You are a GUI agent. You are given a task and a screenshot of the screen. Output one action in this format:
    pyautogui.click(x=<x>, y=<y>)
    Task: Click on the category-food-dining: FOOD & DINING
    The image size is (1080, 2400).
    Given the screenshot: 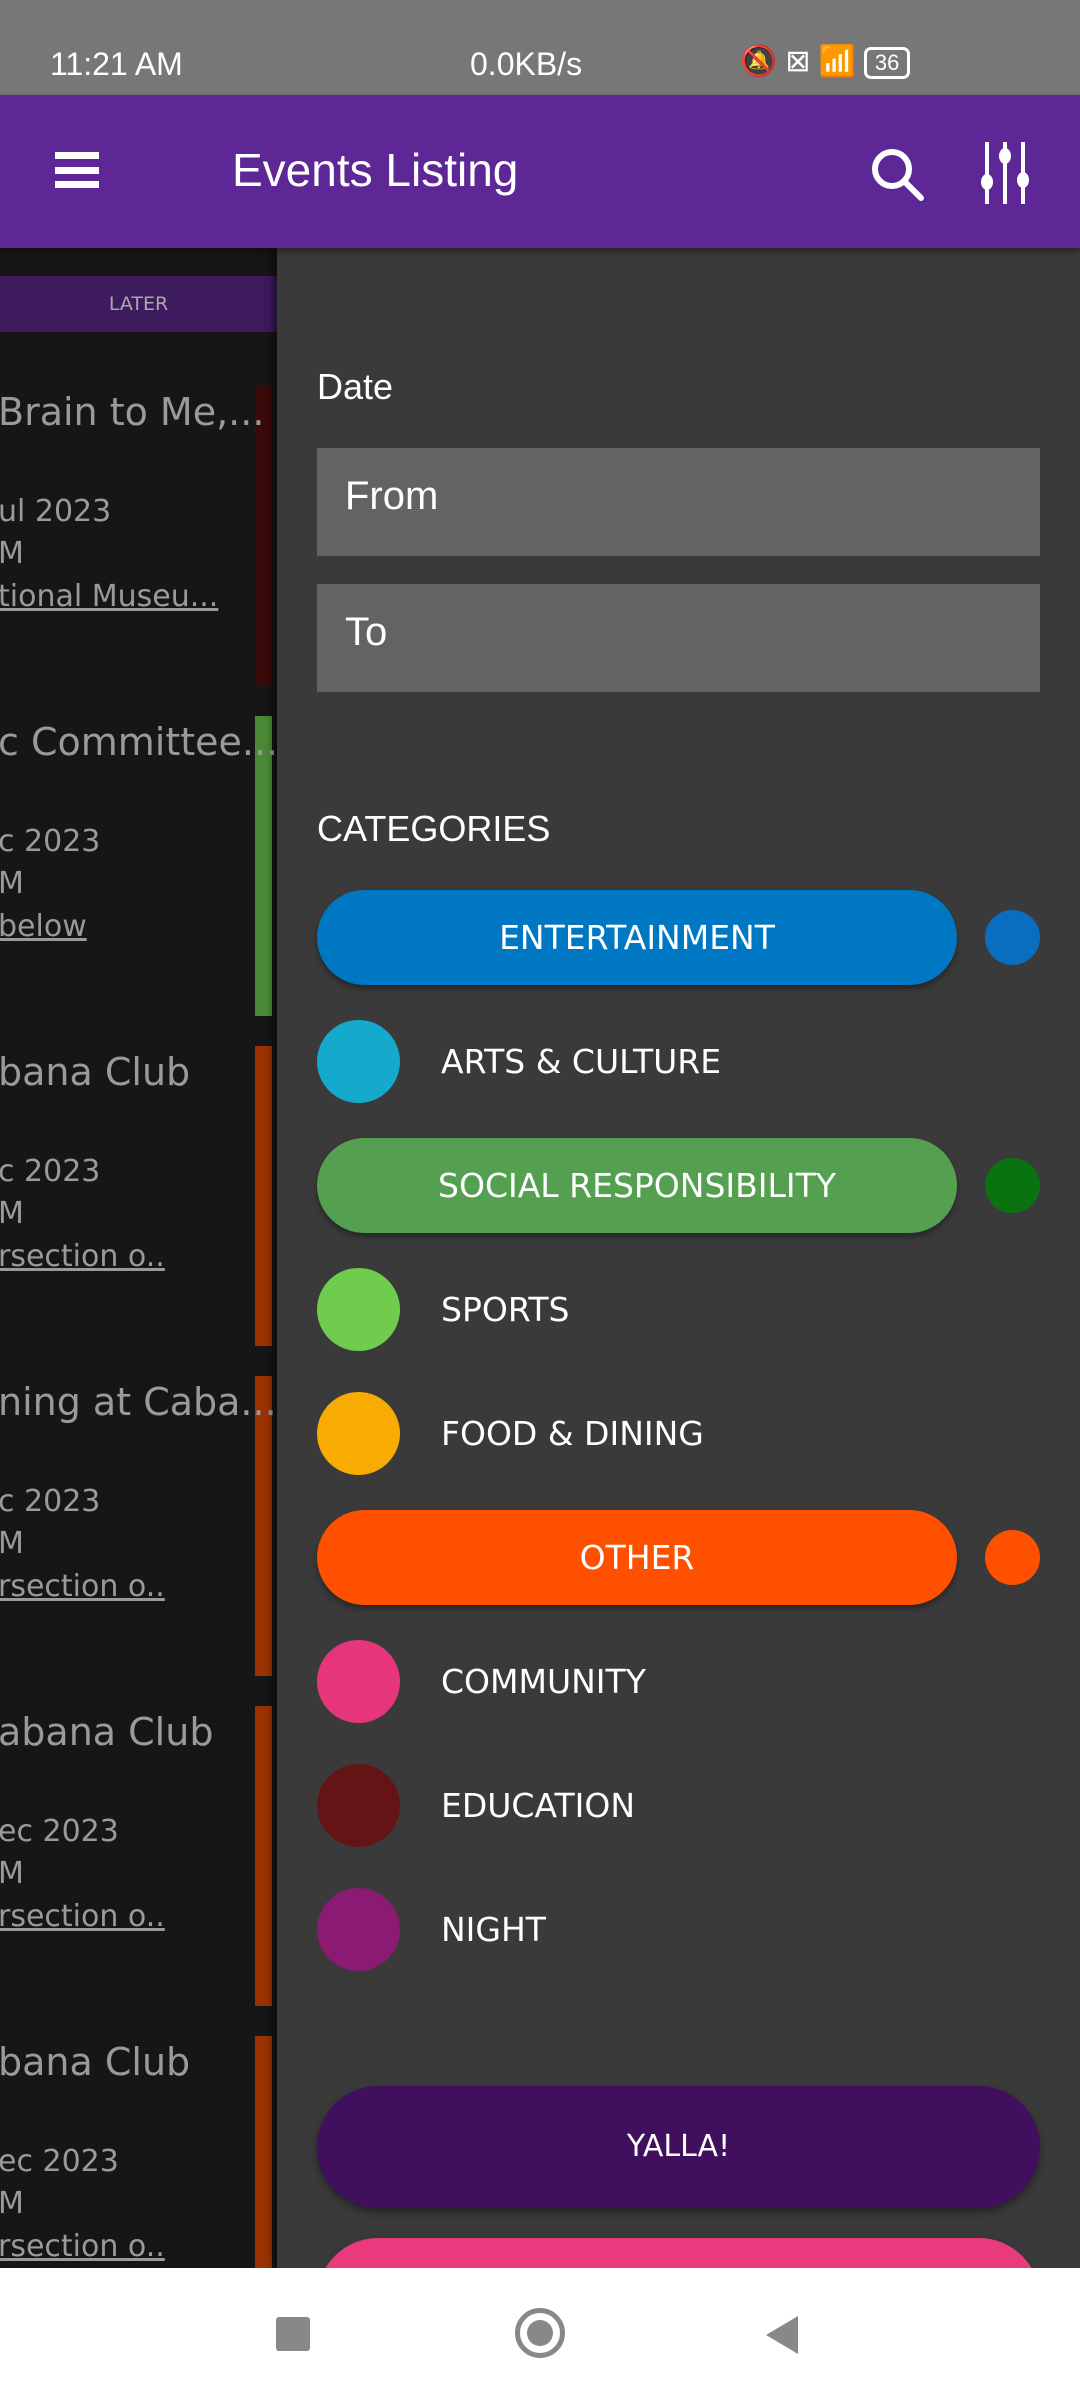 What is the action you would take?
    pyautogui.click(x=678, y=1433)
    